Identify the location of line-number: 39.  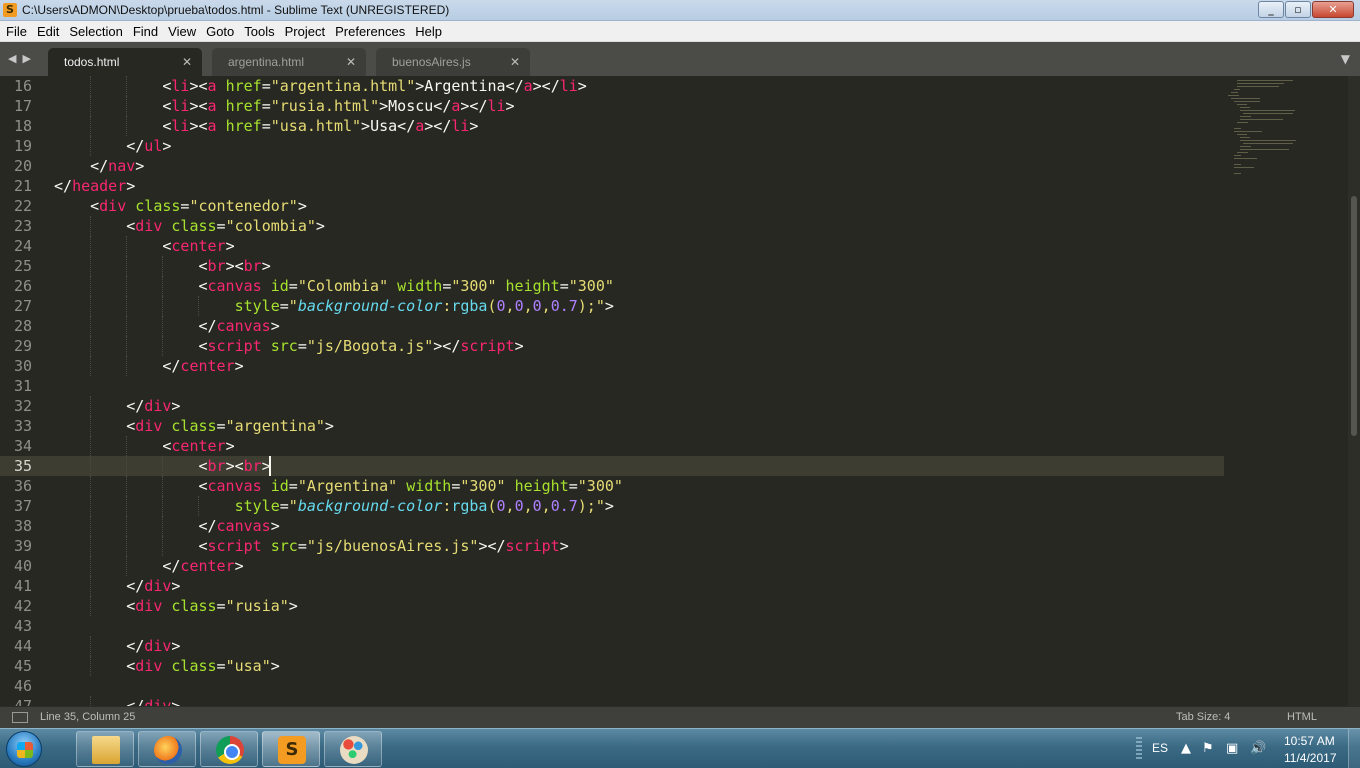
(16, 546).